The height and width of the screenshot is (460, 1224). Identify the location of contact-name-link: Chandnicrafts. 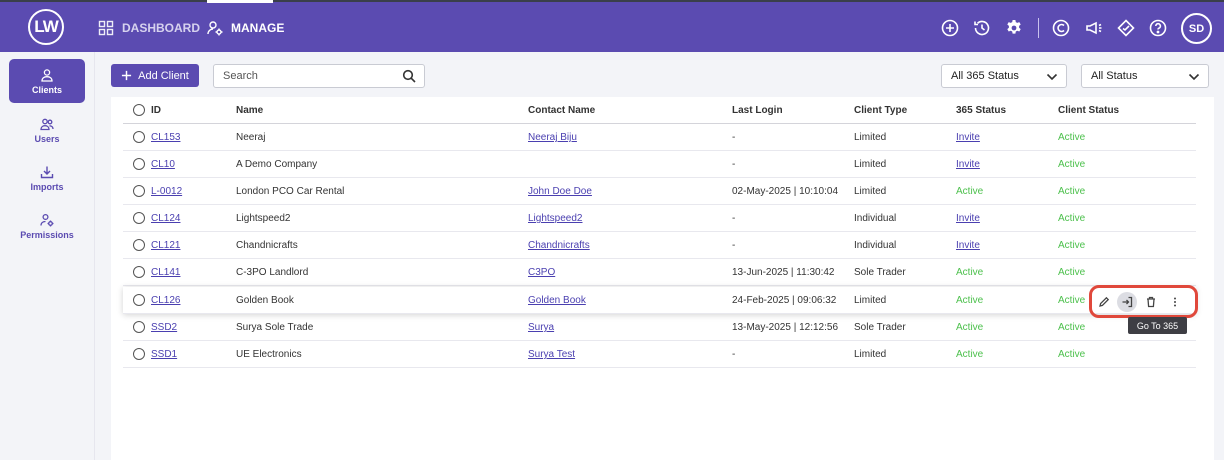
(559, 245).